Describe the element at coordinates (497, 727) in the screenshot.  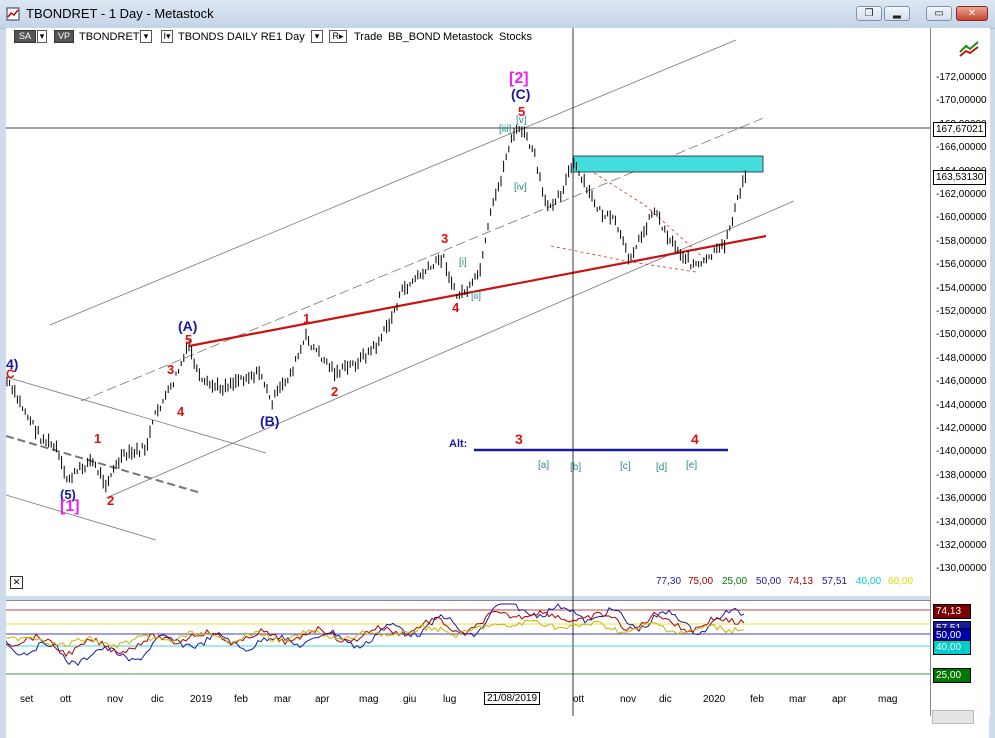
I see `date-axis` at that location.